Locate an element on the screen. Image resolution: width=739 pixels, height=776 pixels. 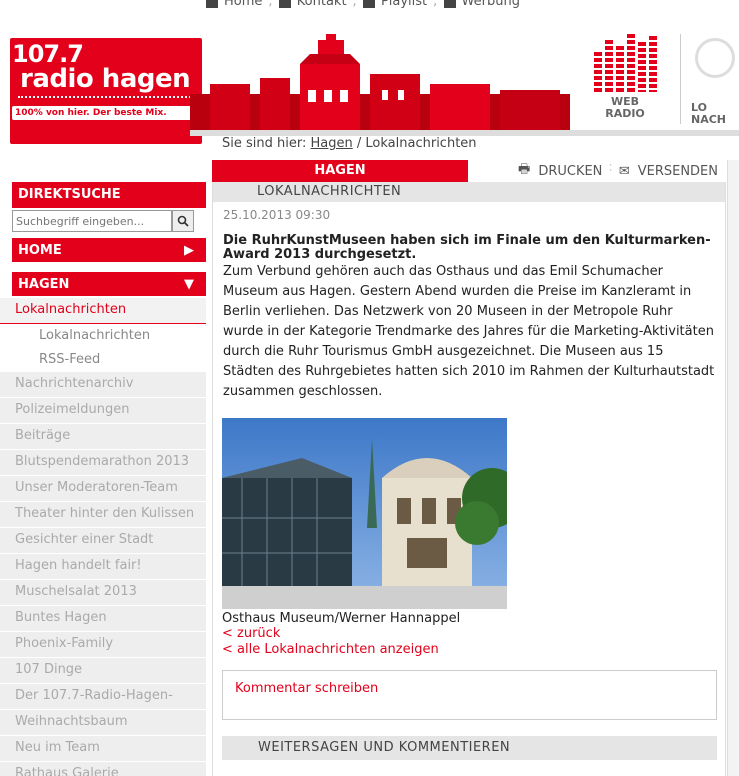
tab-bar: HAGEN 🖶 DRUCKEN : ✉ VERSENDEN is located at coordinates (469, 171).